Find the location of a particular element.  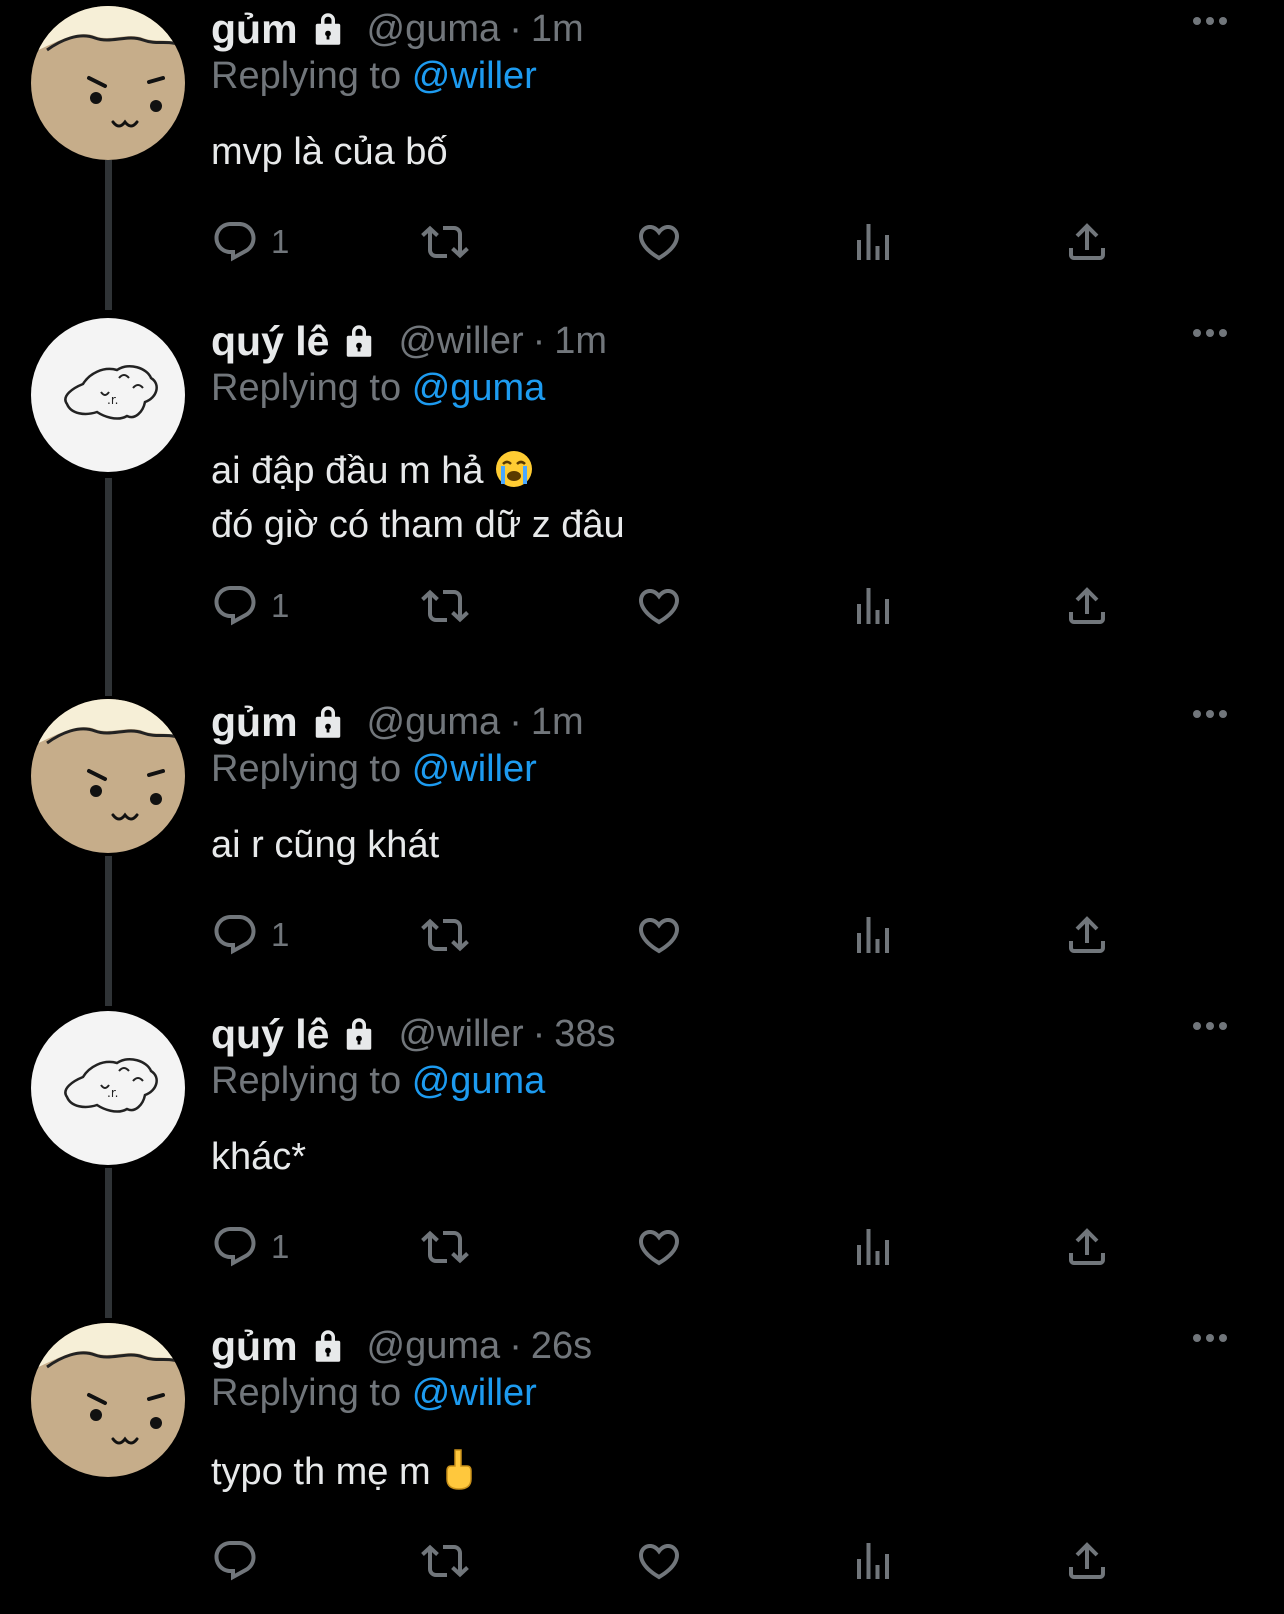

tweet-text-line: mvp là của bố is located at coordinates (329, 152).